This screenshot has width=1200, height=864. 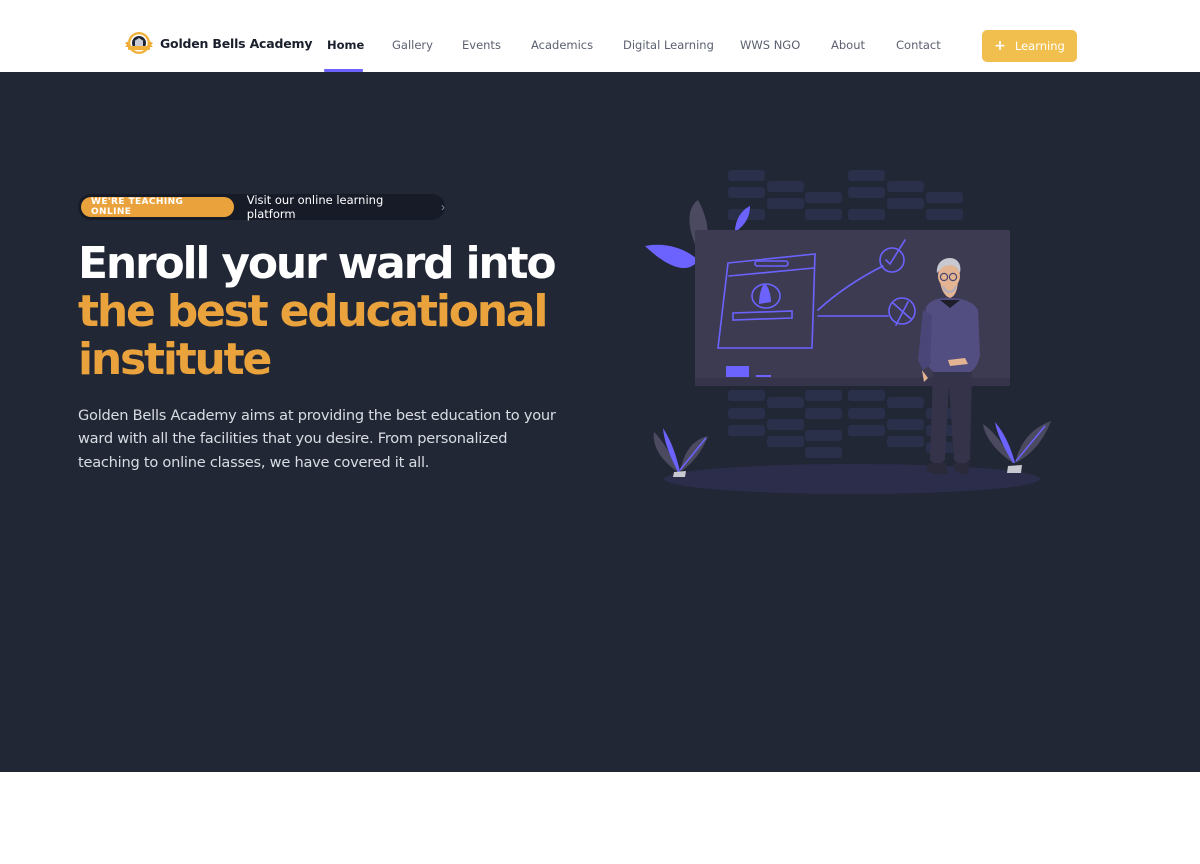 I want to click on teaching-online-badge: WE'RE TEACHING ONLINE, so click(x=157, y=207).